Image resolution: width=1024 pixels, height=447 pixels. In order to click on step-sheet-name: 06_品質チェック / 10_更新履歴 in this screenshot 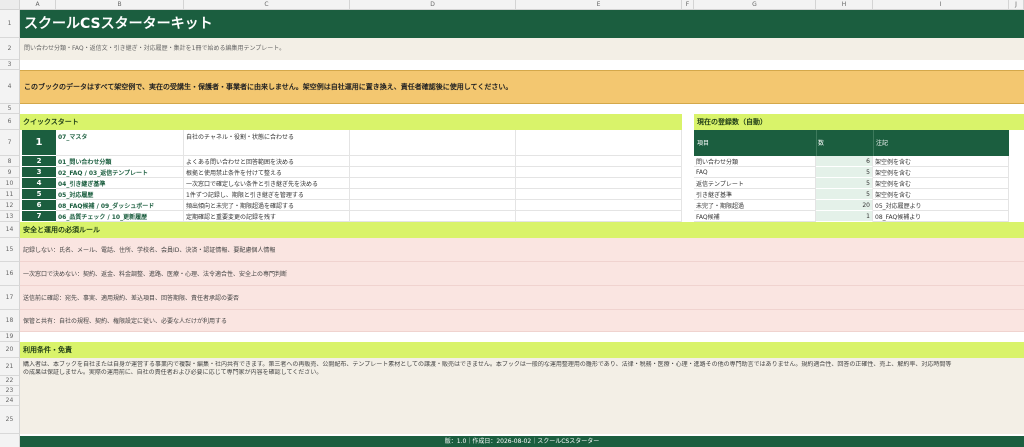, I will do `click(120, 216)`.